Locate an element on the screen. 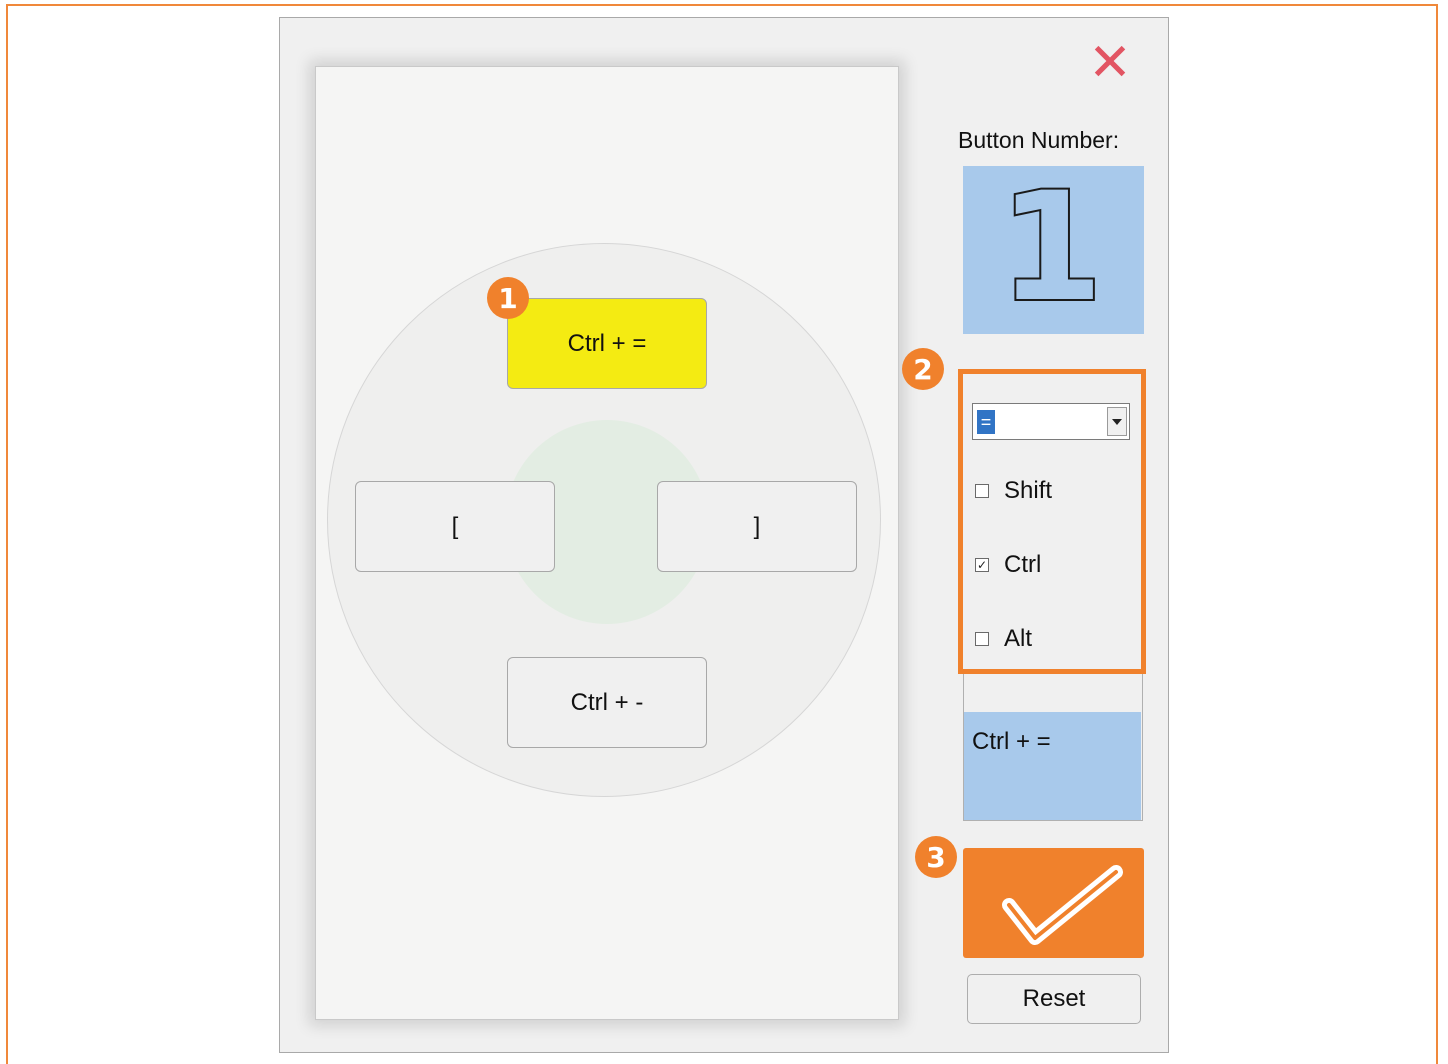 The height and width of the screenshot is (1064, 1448). modifier-ctrl-label: Ctrl is located at coordinates (1023, 564).